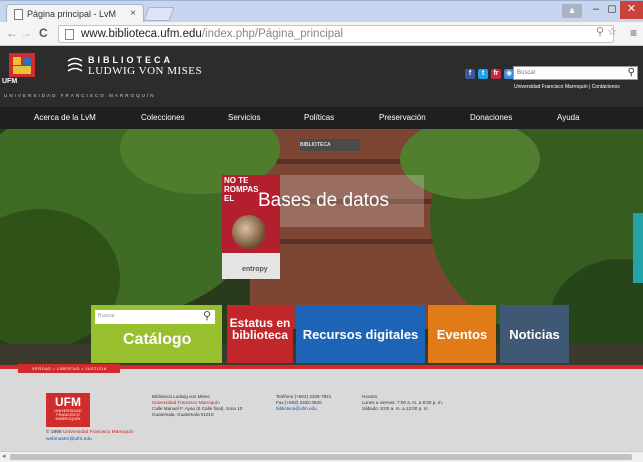 The height and width of the screenshot is (462, 643). Describe the element at coordinates (491, 117) in the screenshot. I see `nav-item-donaciones: Donaciones` at that location.